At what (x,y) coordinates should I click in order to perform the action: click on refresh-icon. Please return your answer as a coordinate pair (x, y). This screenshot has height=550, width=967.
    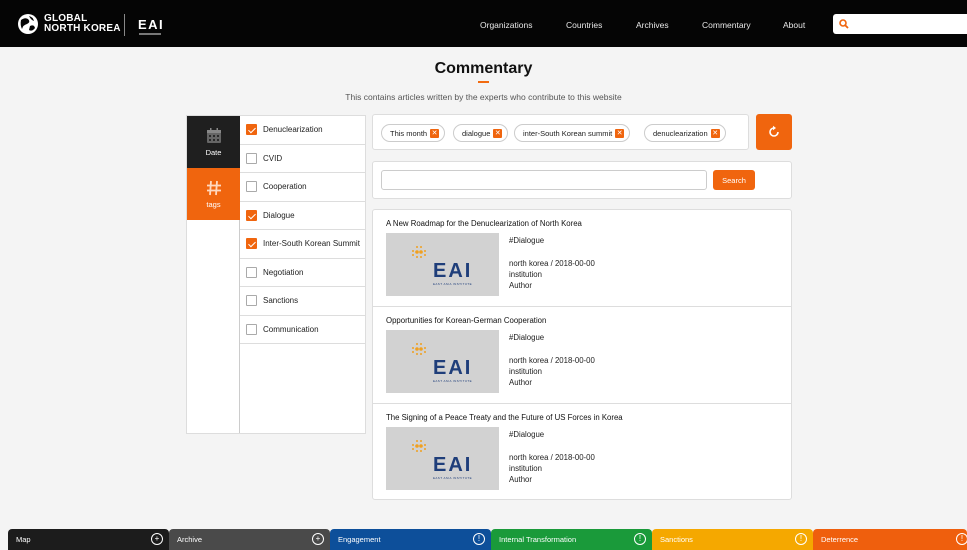
    Looking at the image, I should click on (774, 131).